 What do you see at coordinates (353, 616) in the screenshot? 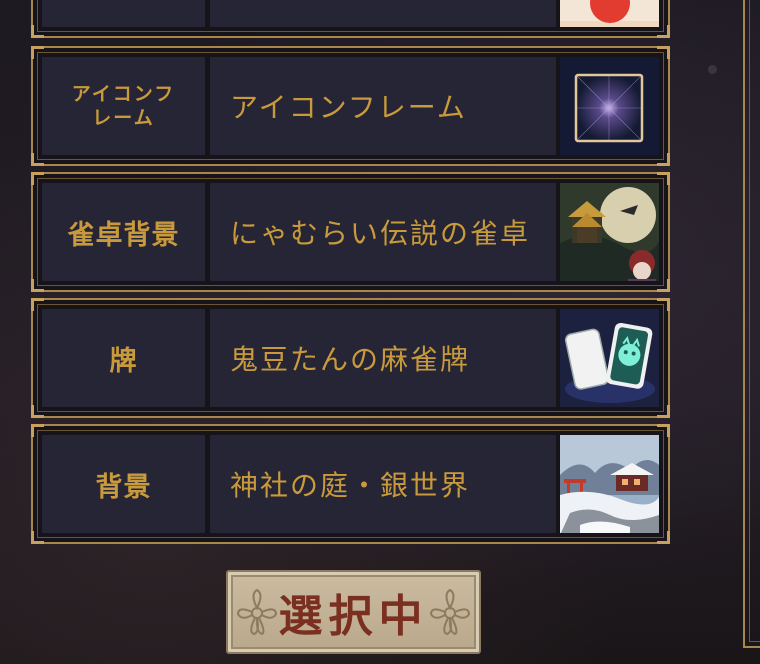
I see `selected-button-label: 選択中` at bounding box center [353, 616].